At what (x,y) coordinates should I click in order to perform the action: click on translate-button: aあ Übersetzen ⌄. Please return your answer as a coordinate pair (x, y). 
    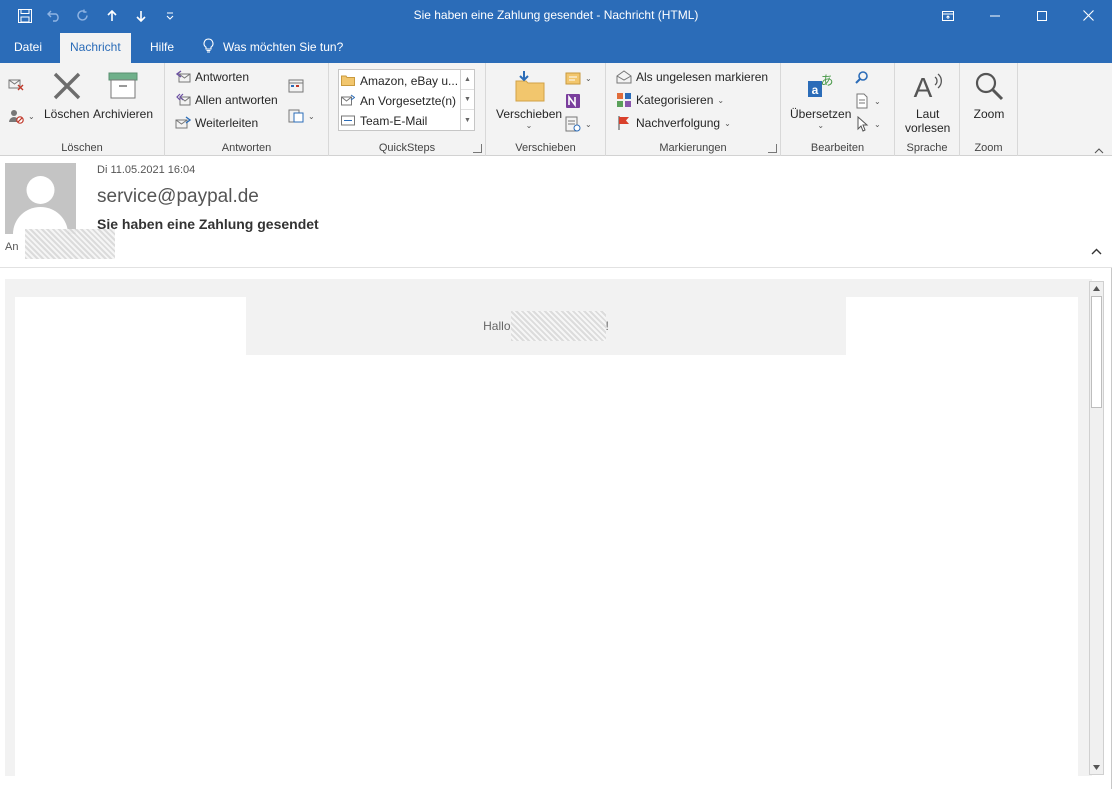
    Looking at the image, I should click on (820, 99).